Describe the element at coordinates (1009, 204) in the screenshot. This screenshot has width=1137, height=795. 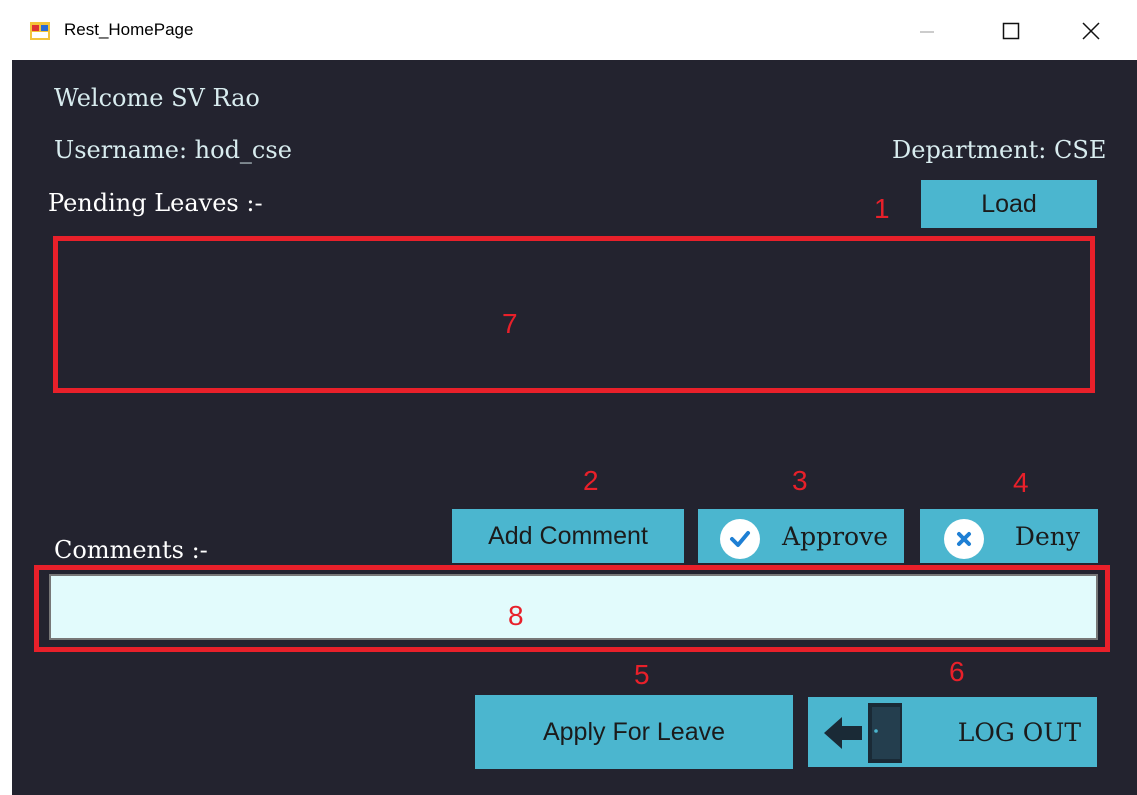
I see `load-button: Load` at that location.